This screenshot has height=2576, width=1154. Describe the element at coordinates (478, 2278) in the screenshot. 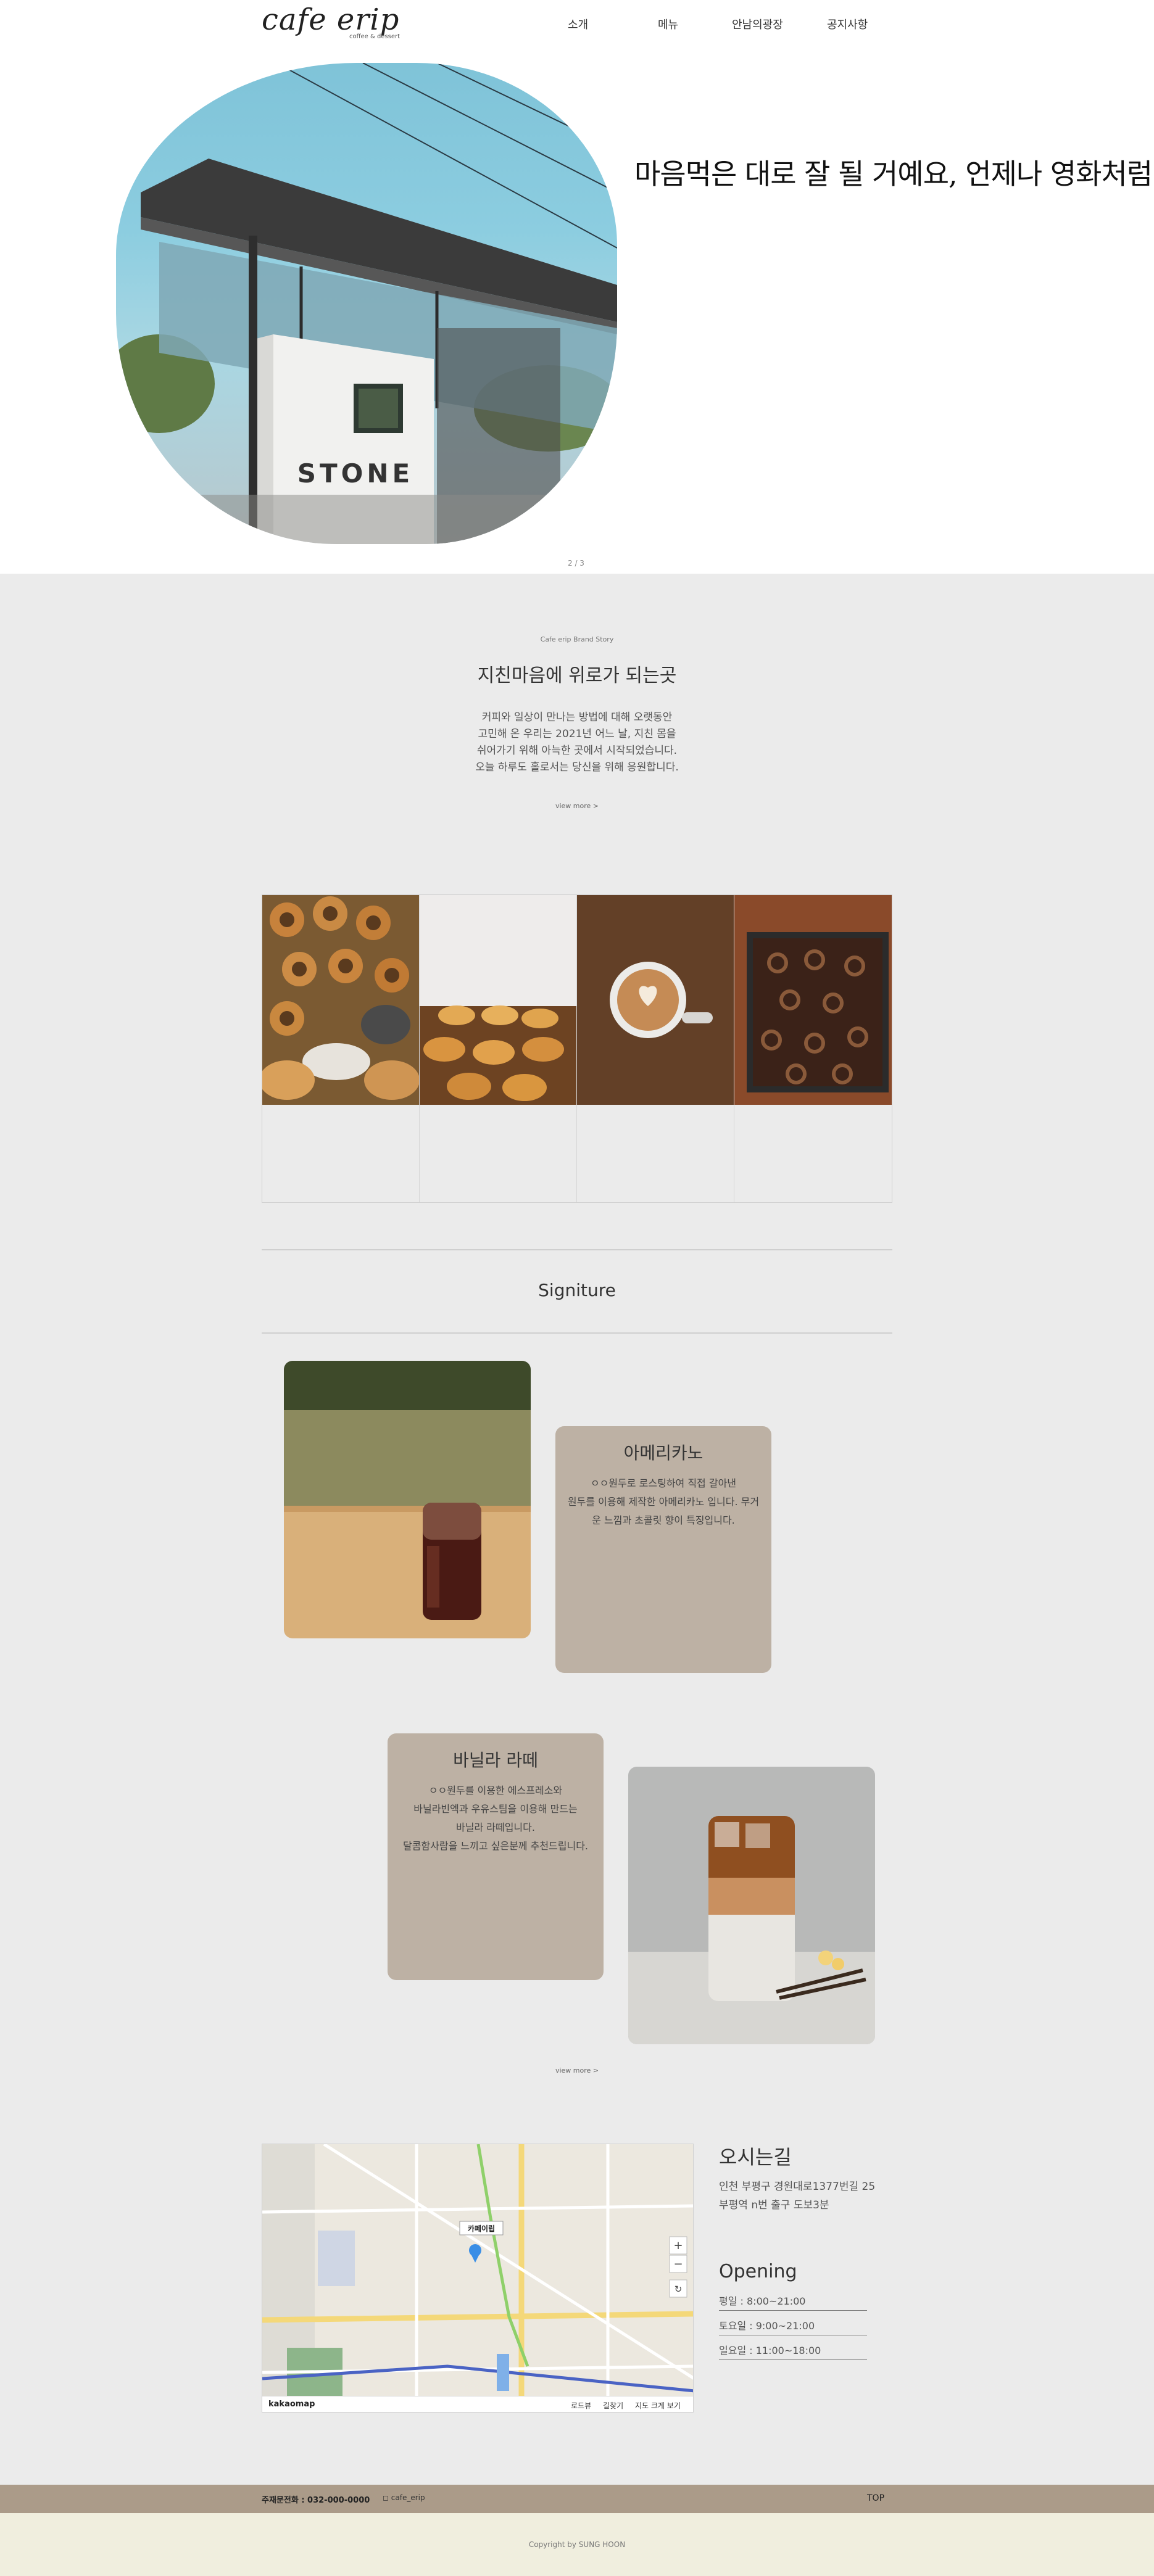

I see `location-map: 카페이립 + − ↻ kakaomap 로드뷰 길찾기 지도 크게 보기` at that location.